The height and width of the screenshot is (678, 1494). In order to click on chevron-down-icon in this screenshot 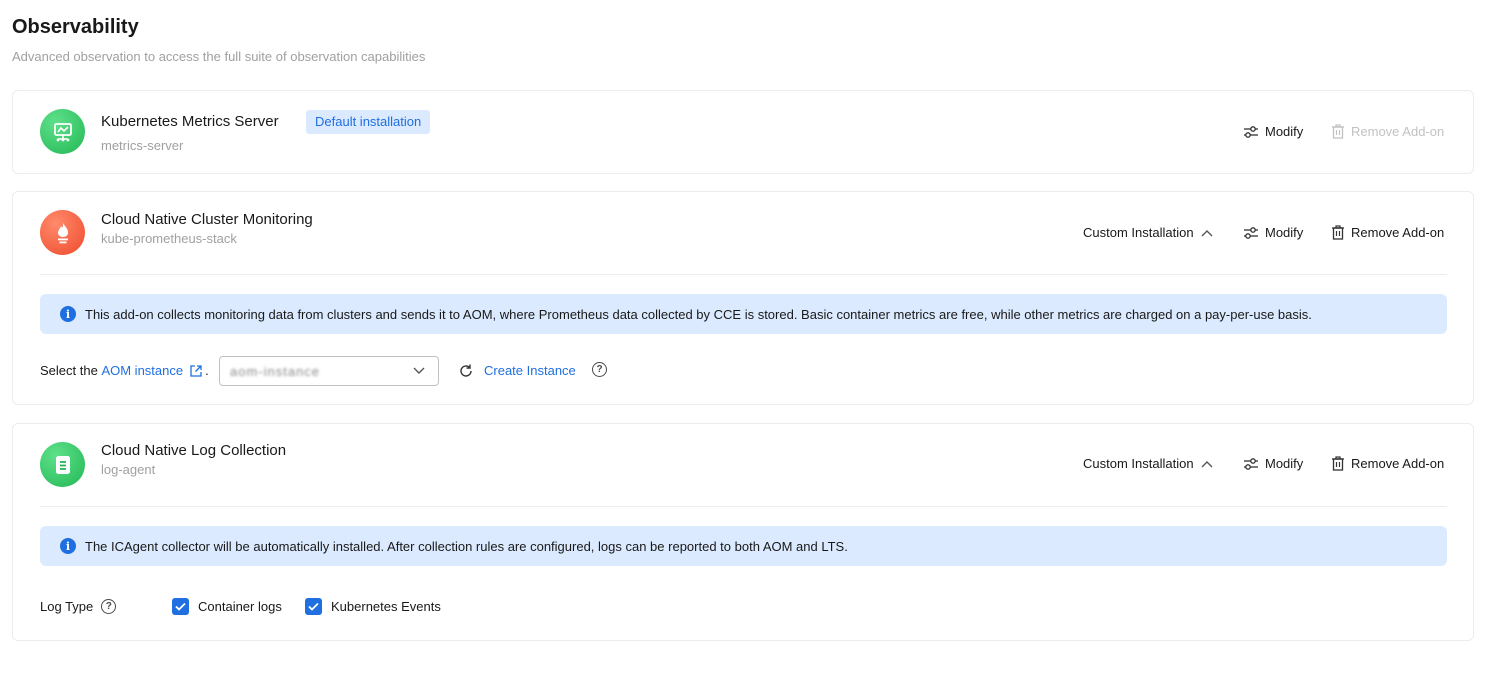, I will do `click(419, 370)`.